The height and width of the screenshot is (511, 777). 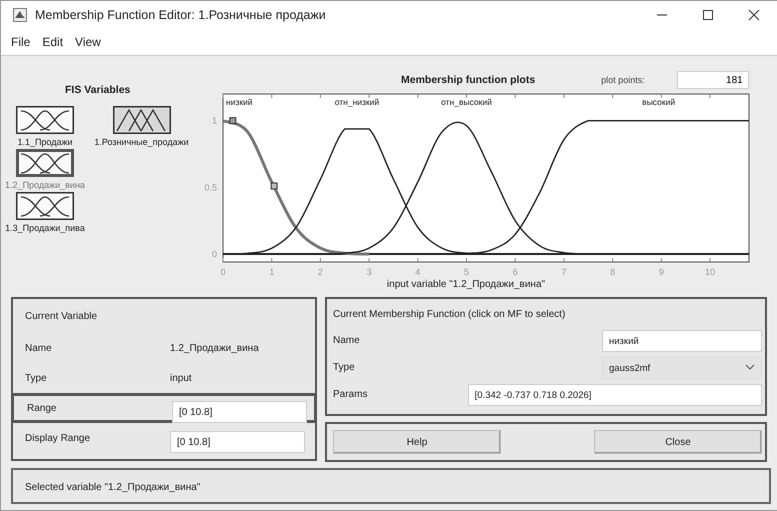 What do you see at coordinates (623, 80) in the screenshot?
I see `plot-points-label: plot points:` at bounding box center [623, 80].